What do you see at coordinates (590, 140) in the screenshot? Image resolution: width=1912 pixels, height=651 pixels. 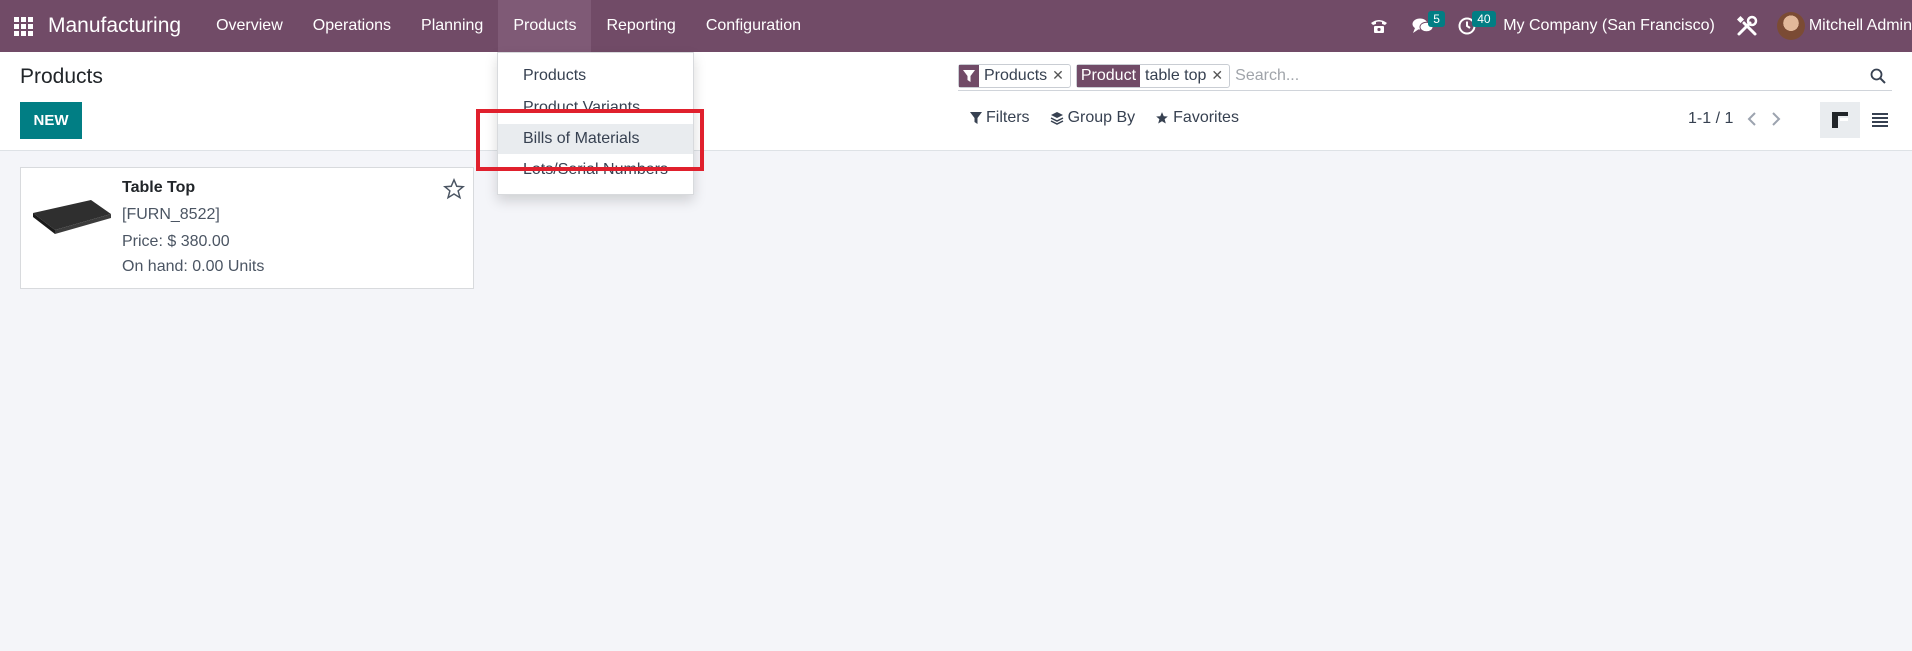 I see `annotation-highlight-box` at bounding box center [590, 140].